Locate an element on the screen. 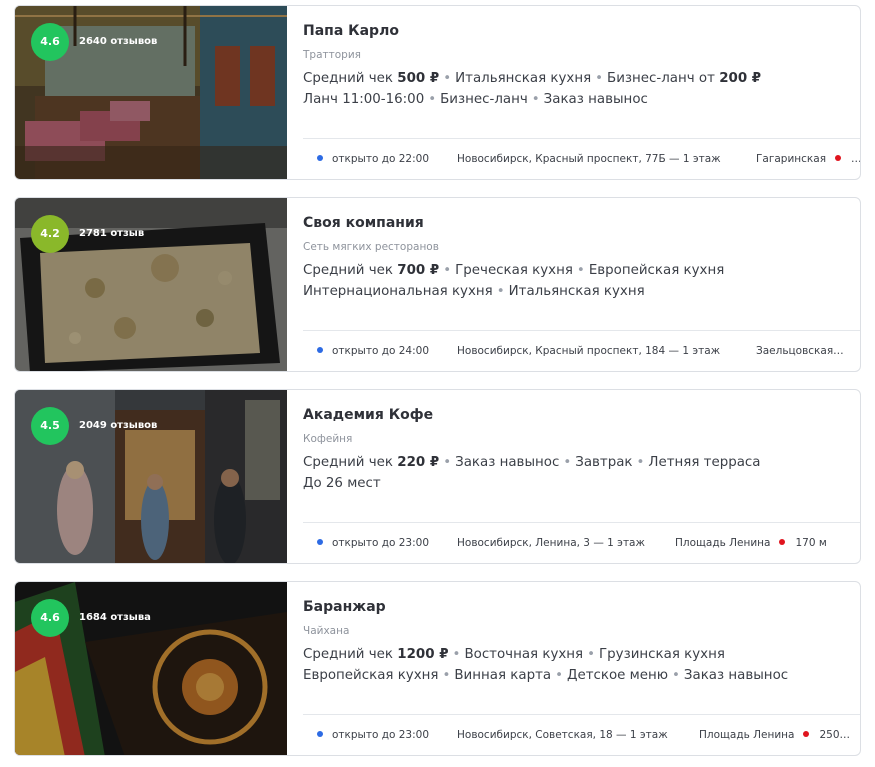 The image size is (875, 767). tag: Завтрак is located at coordinates (604, 462).